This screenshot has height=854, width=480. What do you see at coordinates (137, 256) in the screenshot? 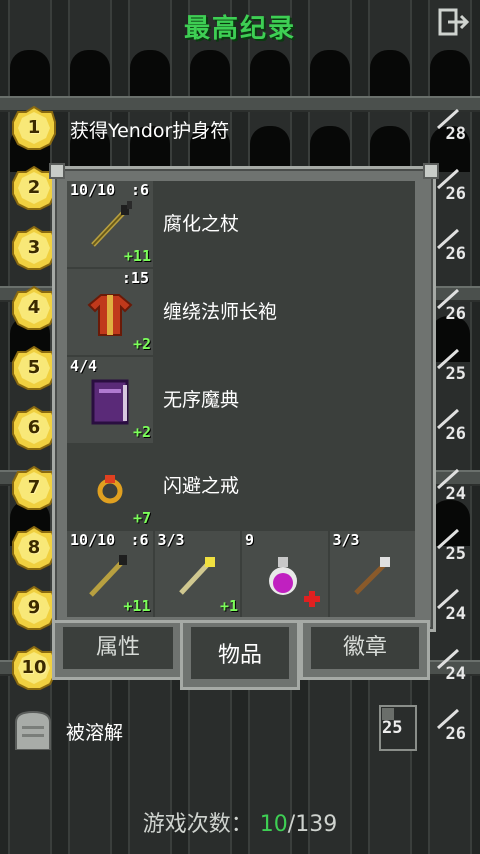
I see `item-bonus: +11` at bounding box center [137, 256].